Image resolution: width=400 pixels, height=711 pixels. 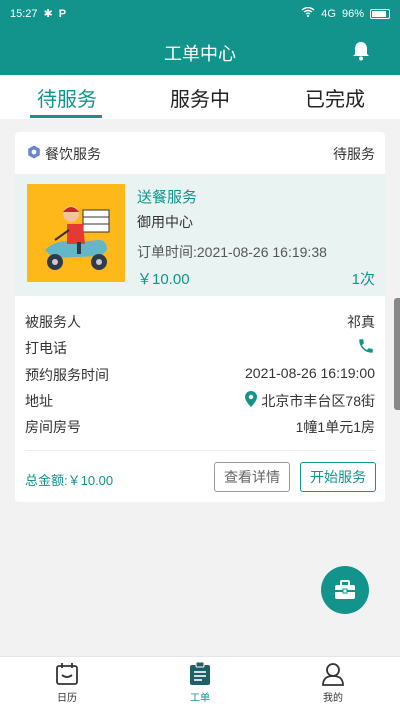 What do you see at coordinates (73, 154) in the screenshot?
I see `service-category: 餐饮服务` at bounding box center [73, 154].